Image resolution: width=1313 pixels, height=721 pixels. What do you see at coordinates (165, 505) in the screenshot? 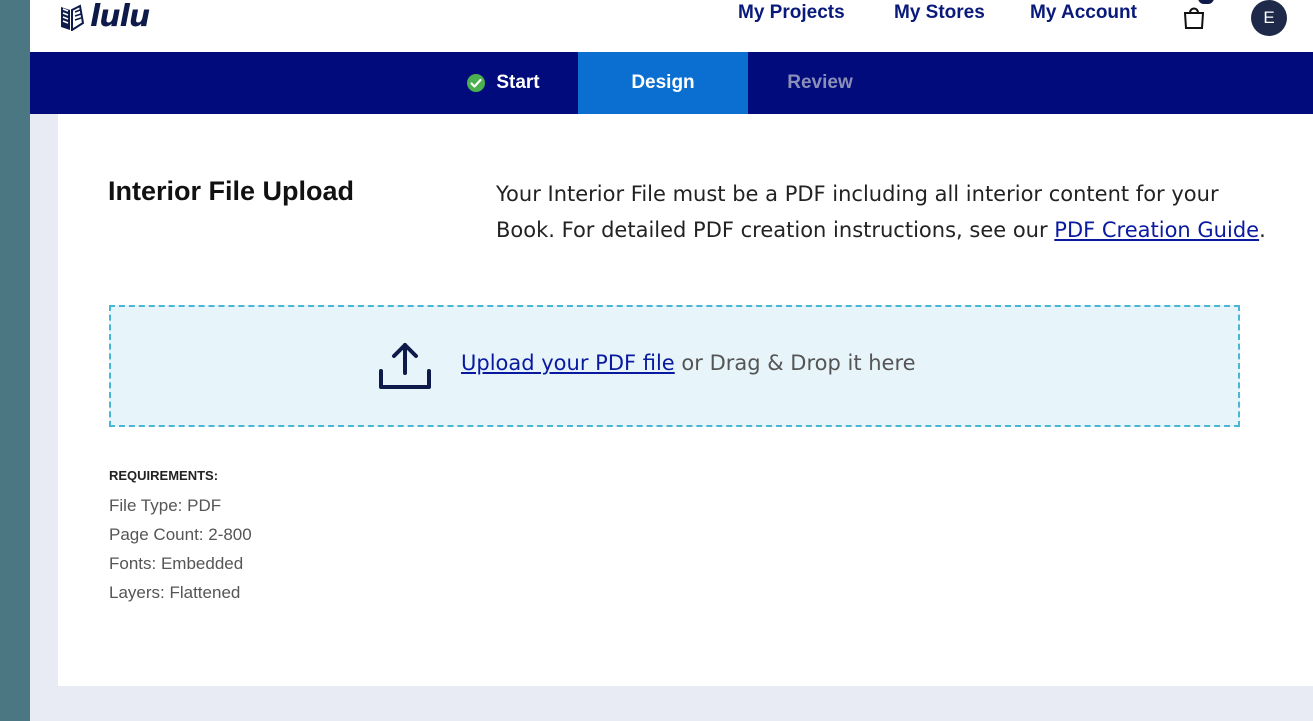
I see `requirement-item: File Type: PDF` at bounding box center [165, 505].